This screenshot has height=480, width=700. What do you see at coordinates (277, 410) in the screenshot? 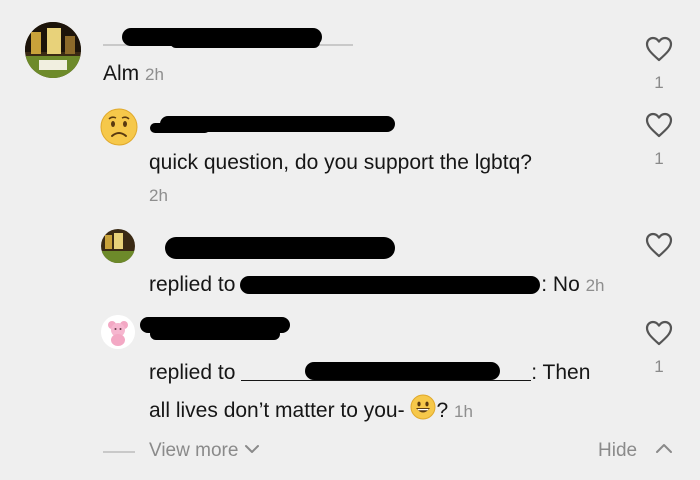
I see `reply-text: all lives don’t matter to you-` at bounding box center [277, 410].